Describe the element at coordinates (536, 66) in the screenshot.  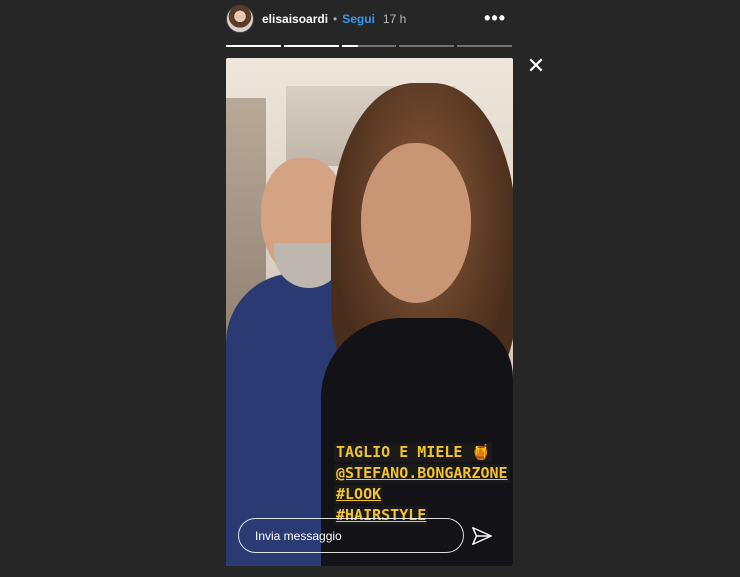
I see `close-icon: ✕` at that location.